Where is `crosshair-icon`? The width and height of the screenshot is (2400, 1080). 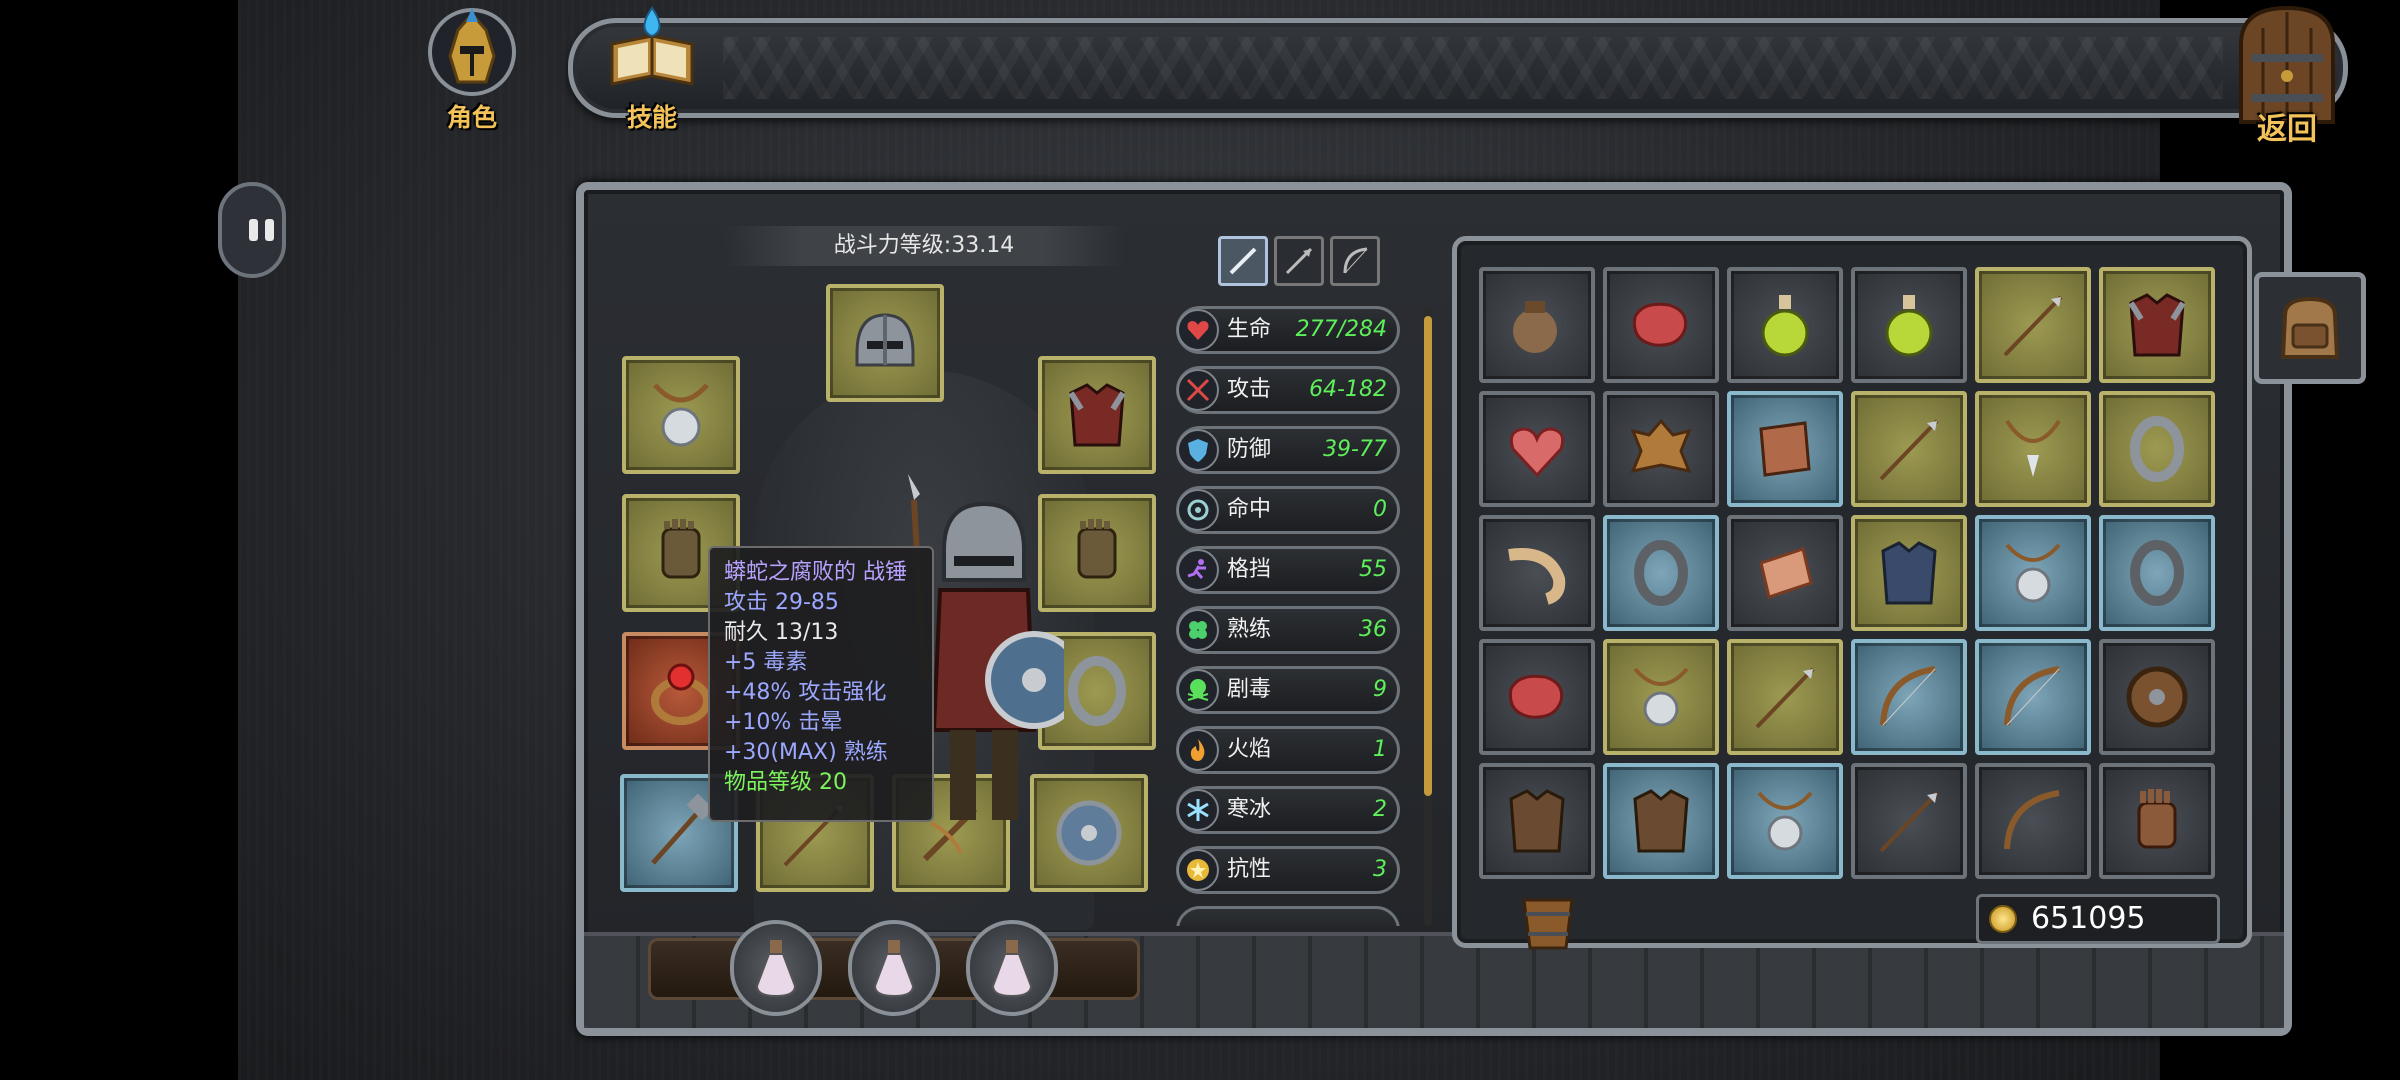 crosshair-icon is located at coordinates (1198, 510).